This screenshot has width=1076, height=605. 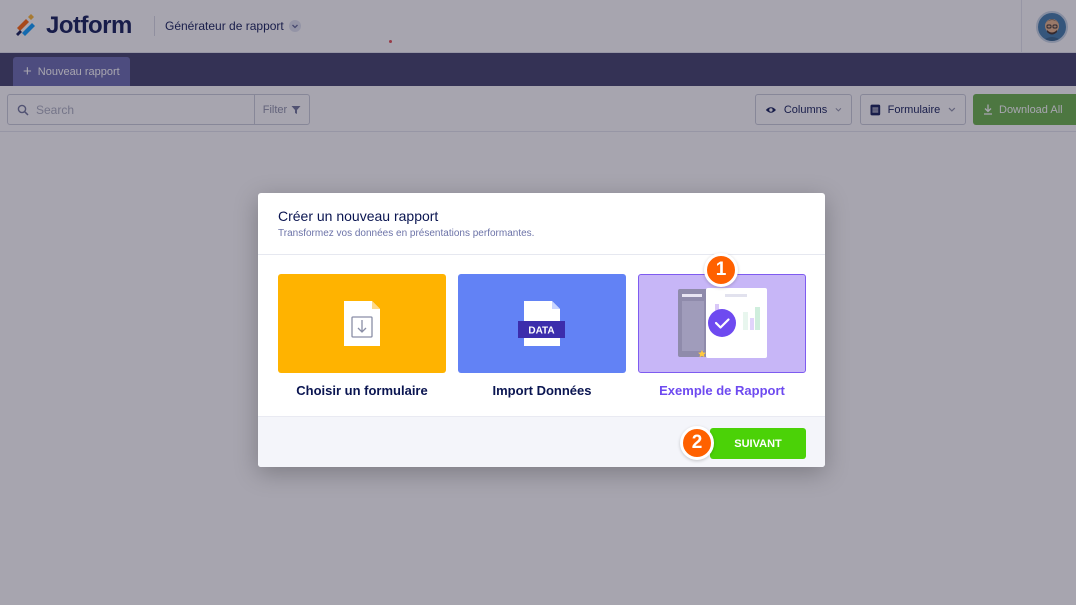 What do you see at coordinates (722, 390) in the screenshot?
I see `sample-report-label: Exemple de Rapport` at bounding box center [722, 390].